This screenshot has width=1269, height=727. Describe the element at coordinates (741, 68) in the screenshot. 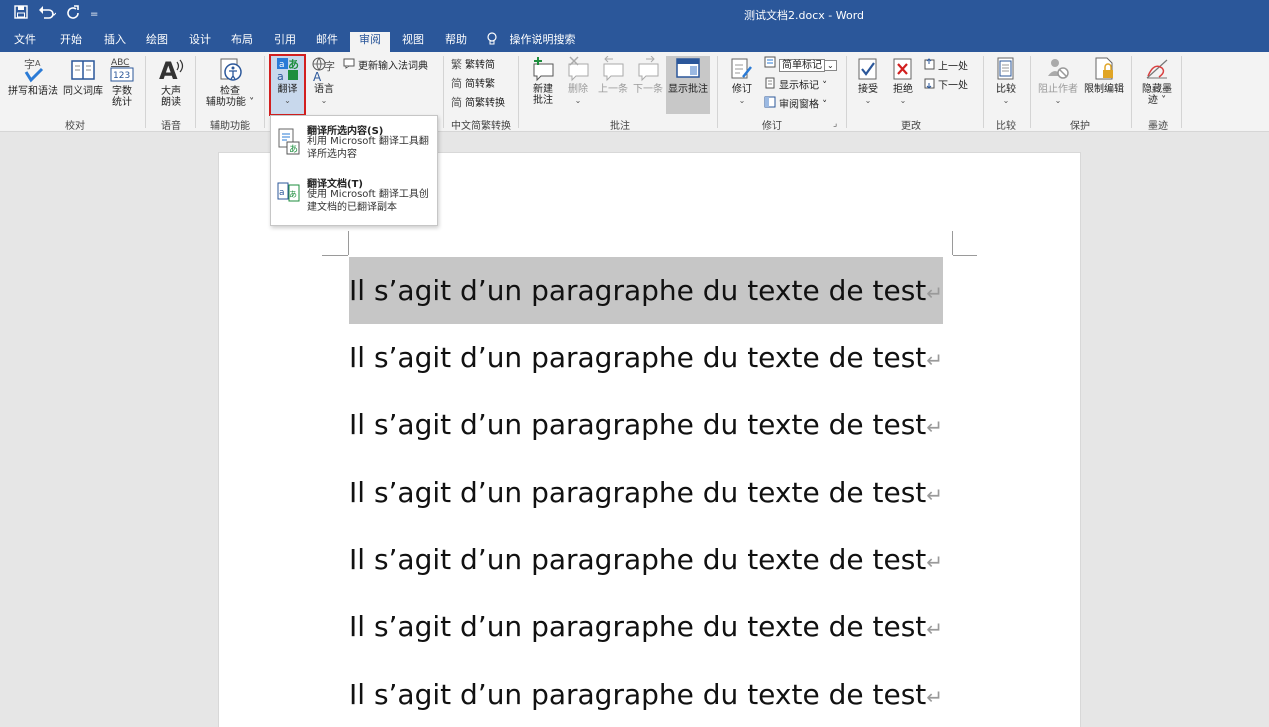

I see `track-changes-icon` at that location.